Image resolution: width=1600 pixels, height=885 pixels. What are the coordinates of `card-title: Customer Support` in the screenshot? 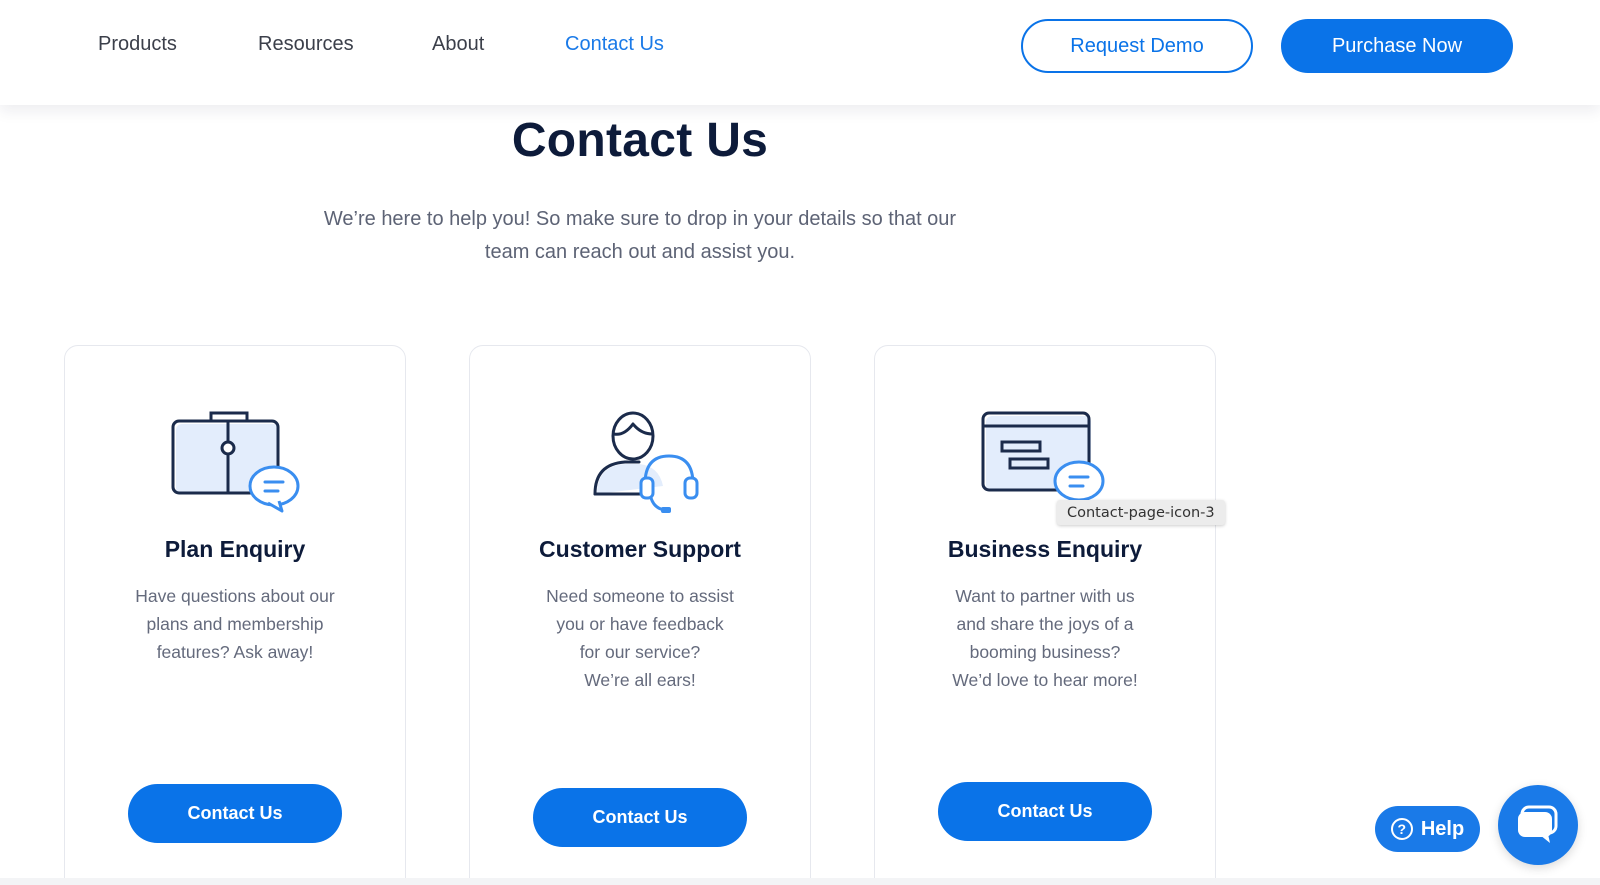 It's located at (640, 549).